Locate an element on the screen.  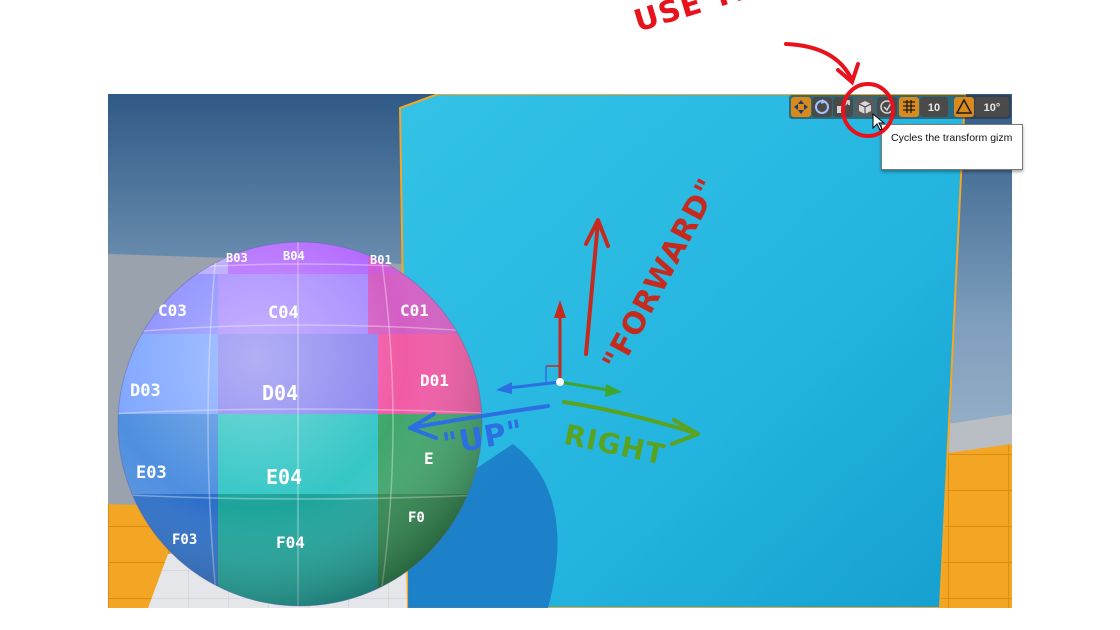
gizmo-pivot is located at coordinates (560, 382).